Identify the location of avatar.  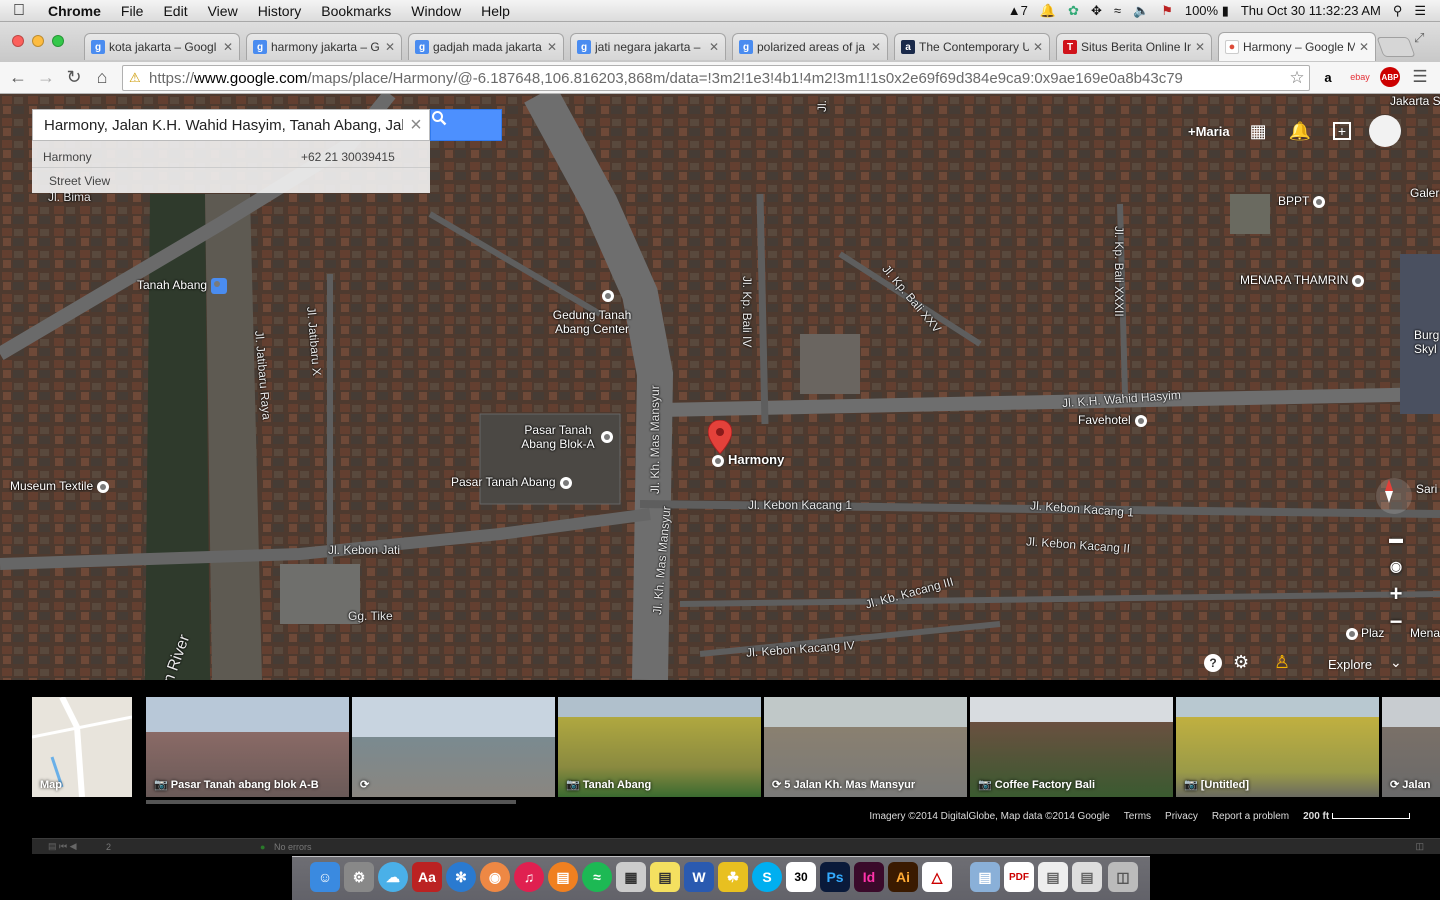
(1385, 131).